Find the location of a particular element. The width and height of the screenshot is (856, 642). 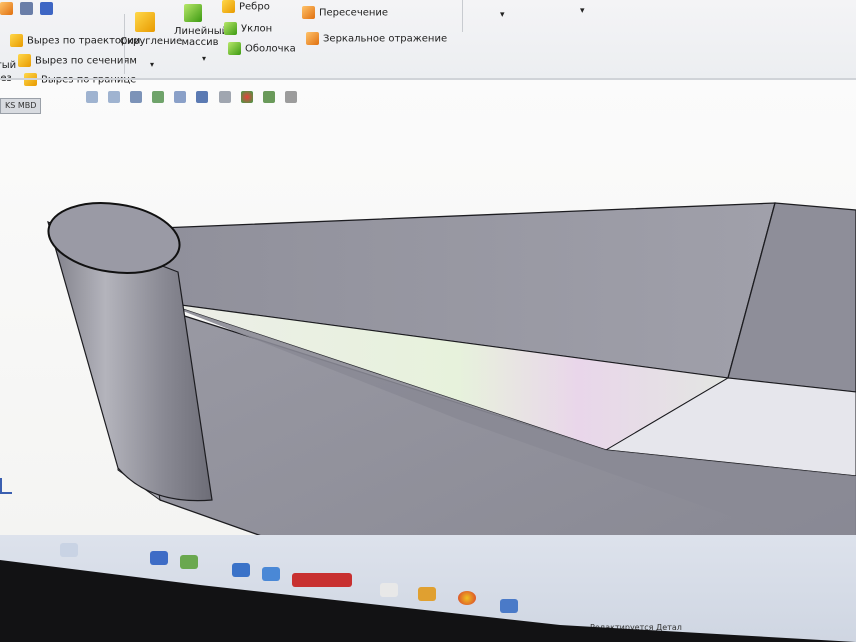

zoom-area-icon is located at coordinates (114, 96).